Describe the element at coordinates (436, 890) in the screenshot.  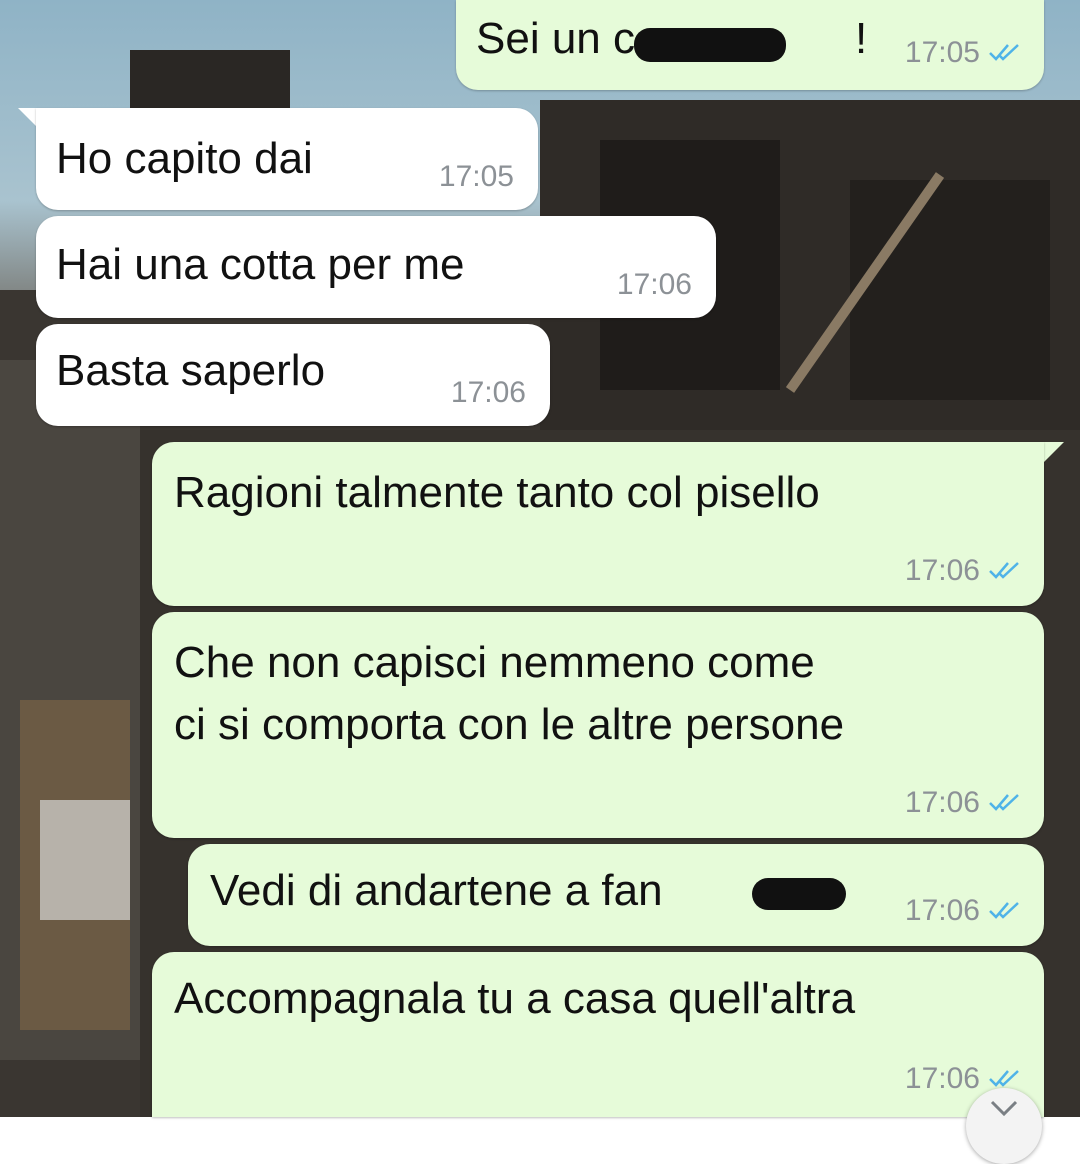
I see `message-text: Vedi di andartene a fan` at that location.